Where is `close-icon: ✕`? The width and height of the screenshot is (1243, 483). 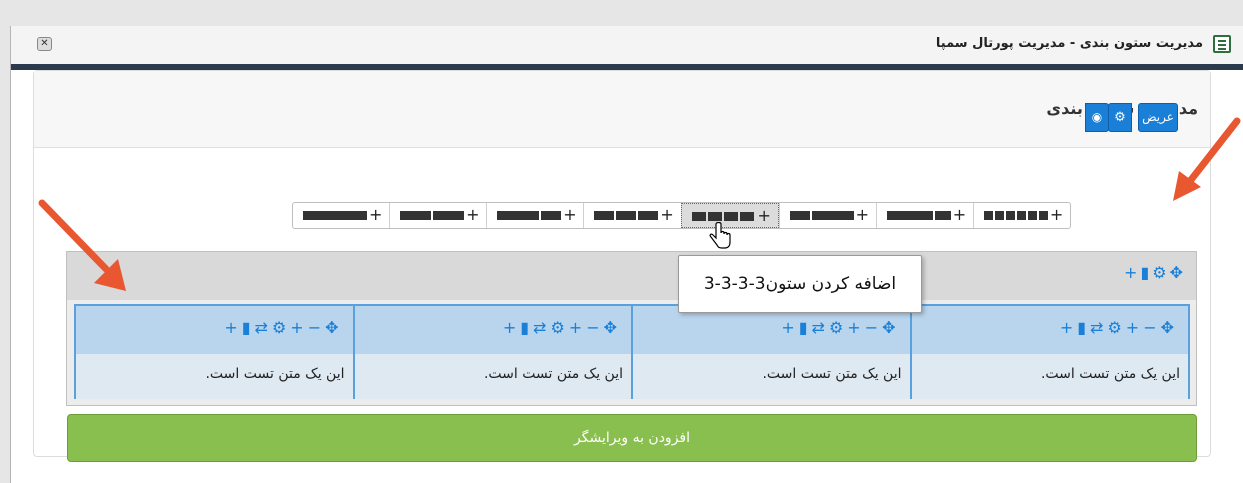 close-icon: ✕ is located at coordinates (44, 44).